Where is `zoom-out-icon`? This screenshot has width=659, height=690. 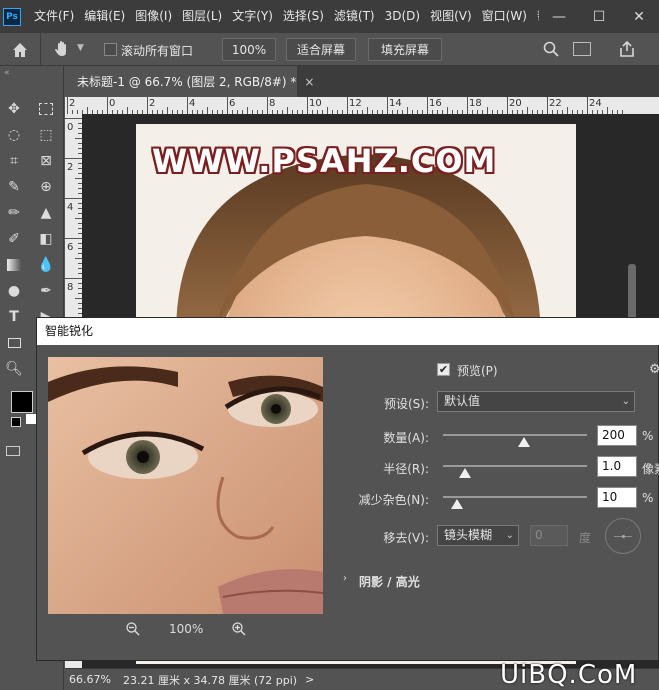
zoom-out-icon is located at coordinates (133, 629).